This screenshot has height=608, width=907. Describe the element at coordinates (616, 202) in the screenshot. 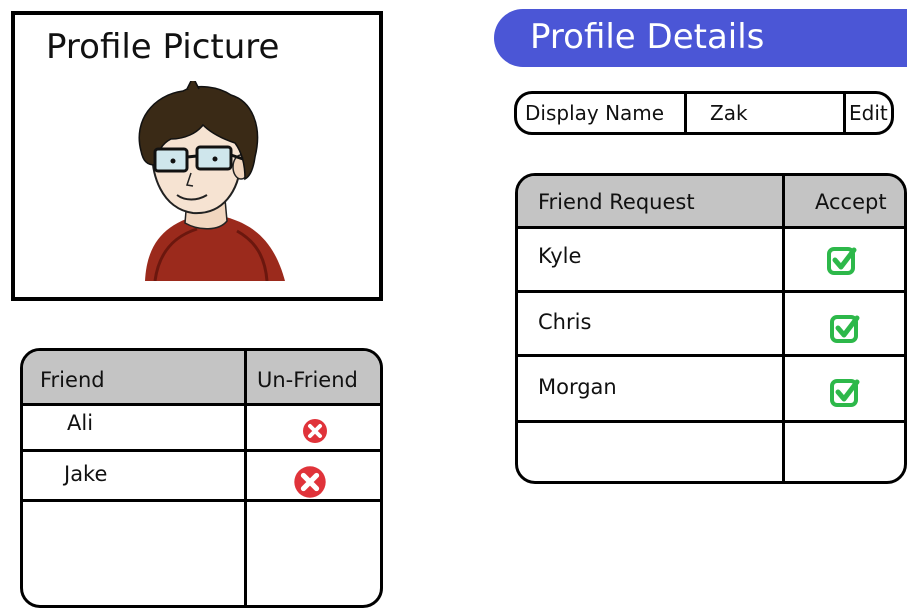

I see `friend-request-column-header: Friend Request` at that location.